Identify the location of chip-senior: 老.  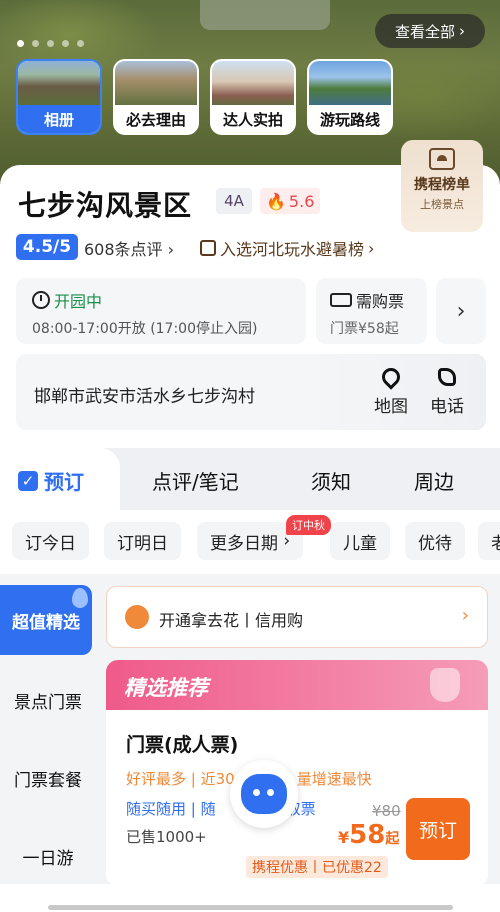
(489, 541).